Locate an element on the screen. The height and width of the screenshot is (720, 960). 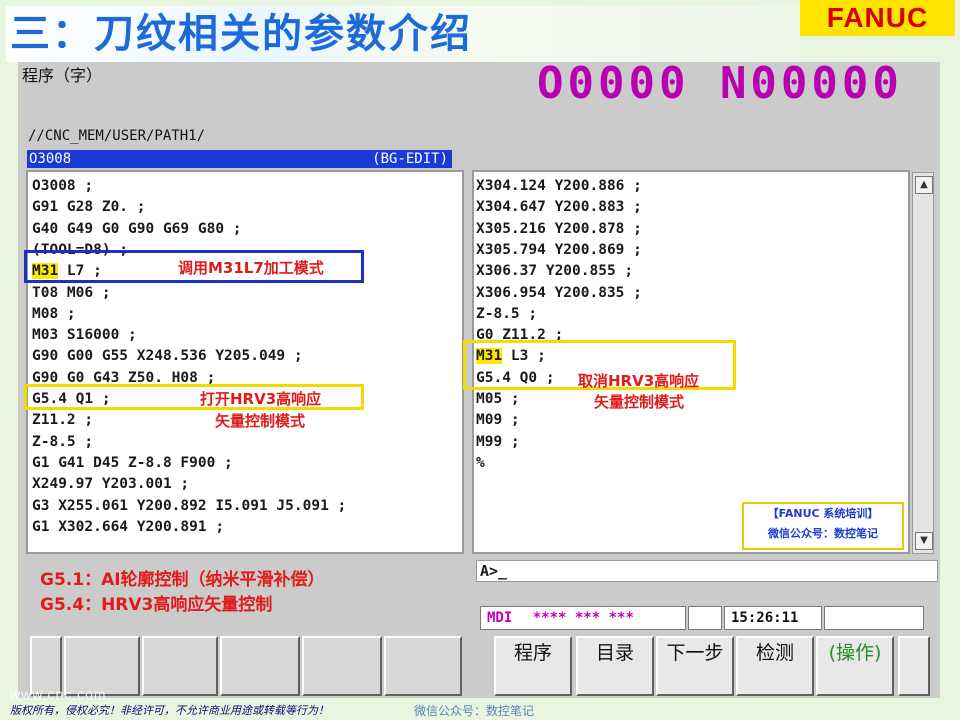
code-line: M09 ; is located at coordinates (498, 420).